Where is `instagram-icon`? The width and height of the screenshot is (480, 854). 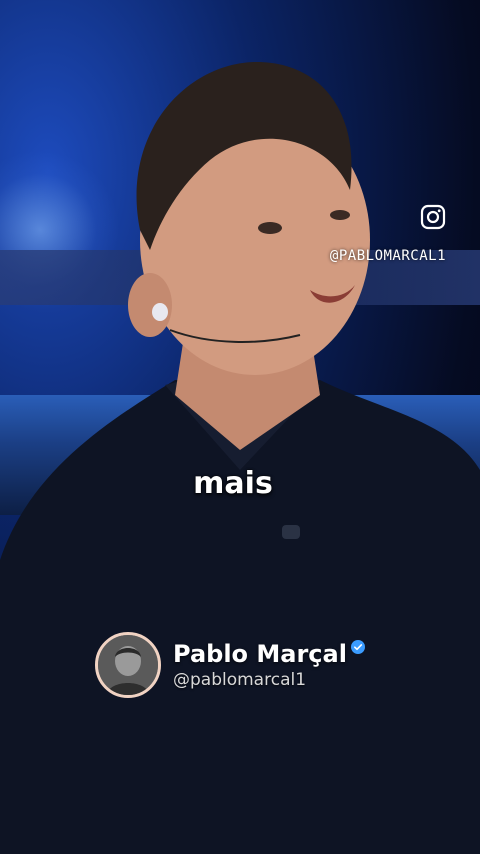
instagram-icon is located at coordinates (433, 217).